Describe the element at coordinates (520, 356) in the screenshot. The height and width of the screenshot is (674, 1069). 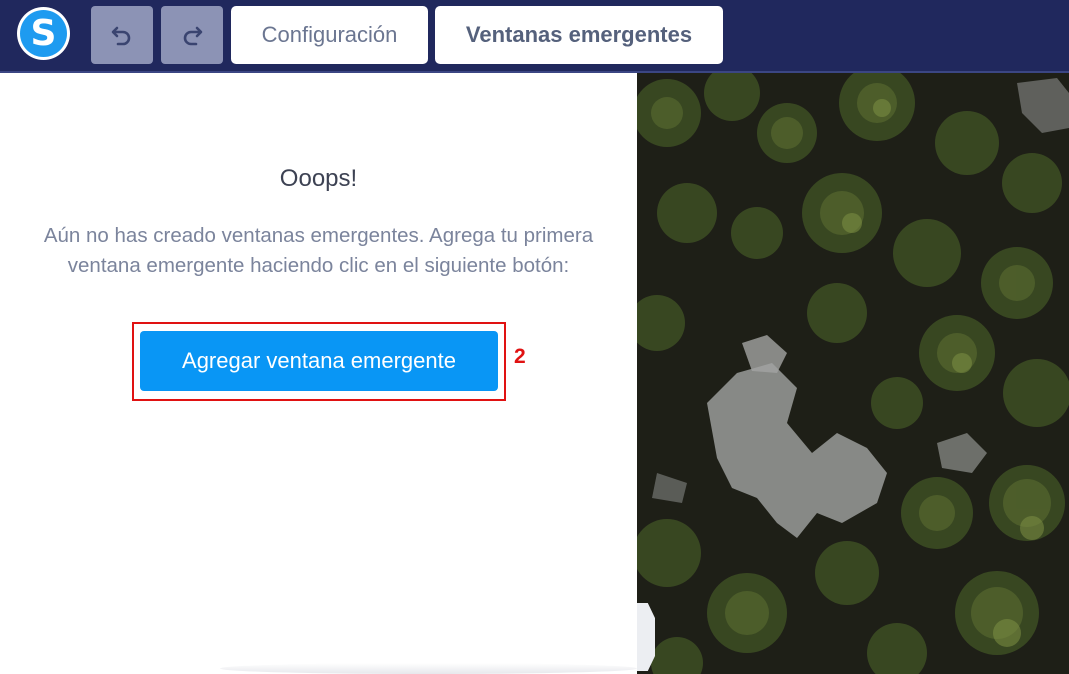
I see `annotation-marker: 2` at that location.